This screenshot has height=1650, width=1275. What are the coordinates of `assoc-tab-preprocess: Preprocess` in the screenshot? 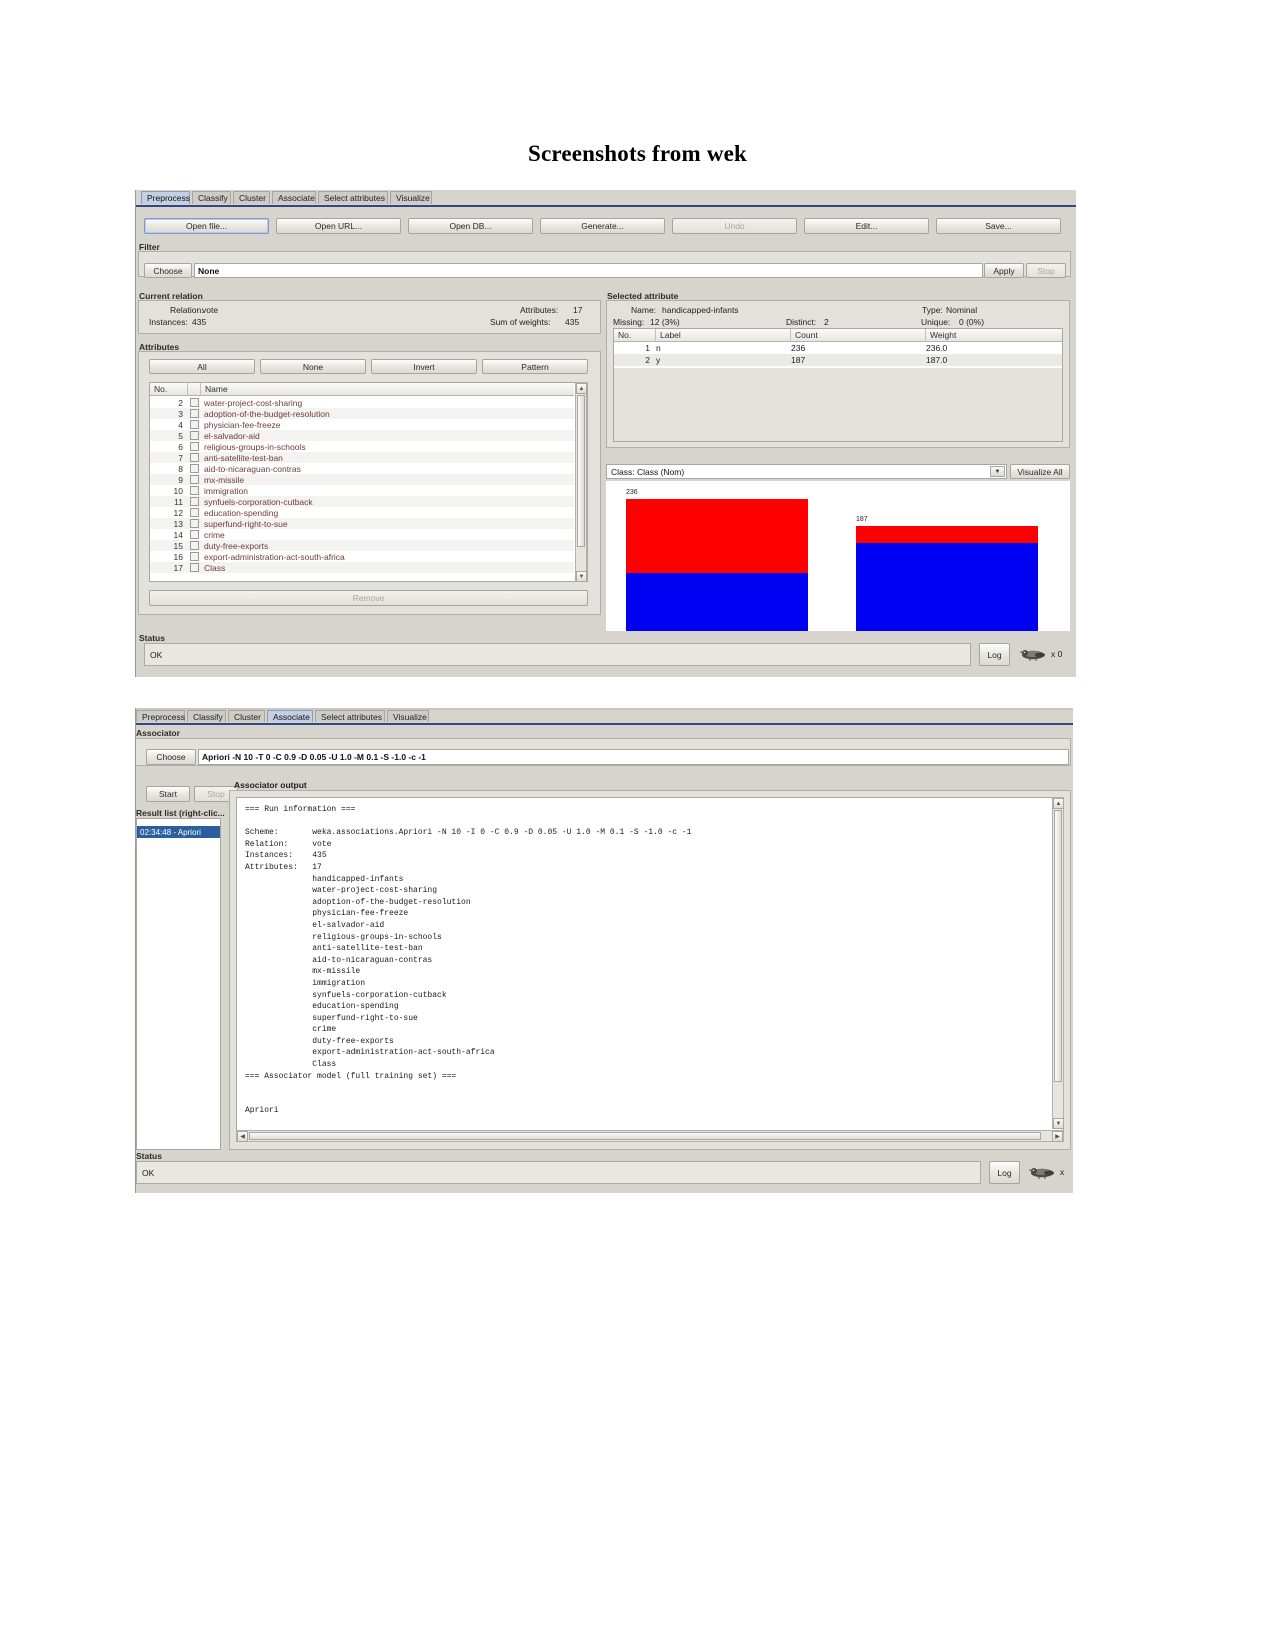 It's located at (160, 716).